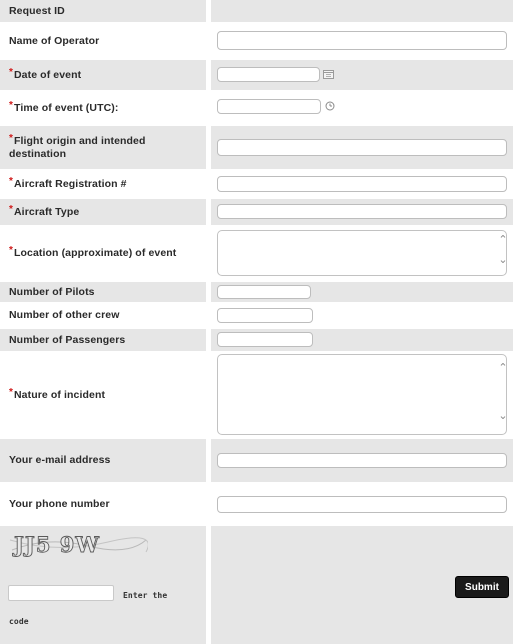  What do you see at coordinates (268, 74) in the screenshot?
I see `date-input` at bounding box center [268, 74].